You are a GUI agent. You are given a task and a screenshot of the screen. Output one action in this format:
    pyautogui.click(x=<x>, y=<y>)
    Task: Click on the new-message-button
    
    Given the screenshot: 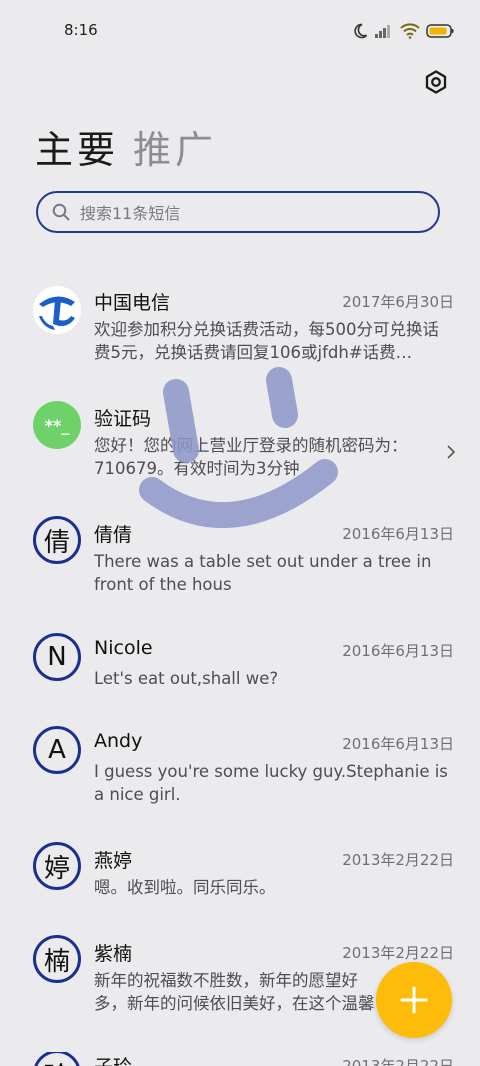 What is the action you would take?
    pyautogui.click(x=414, y=1000)
    